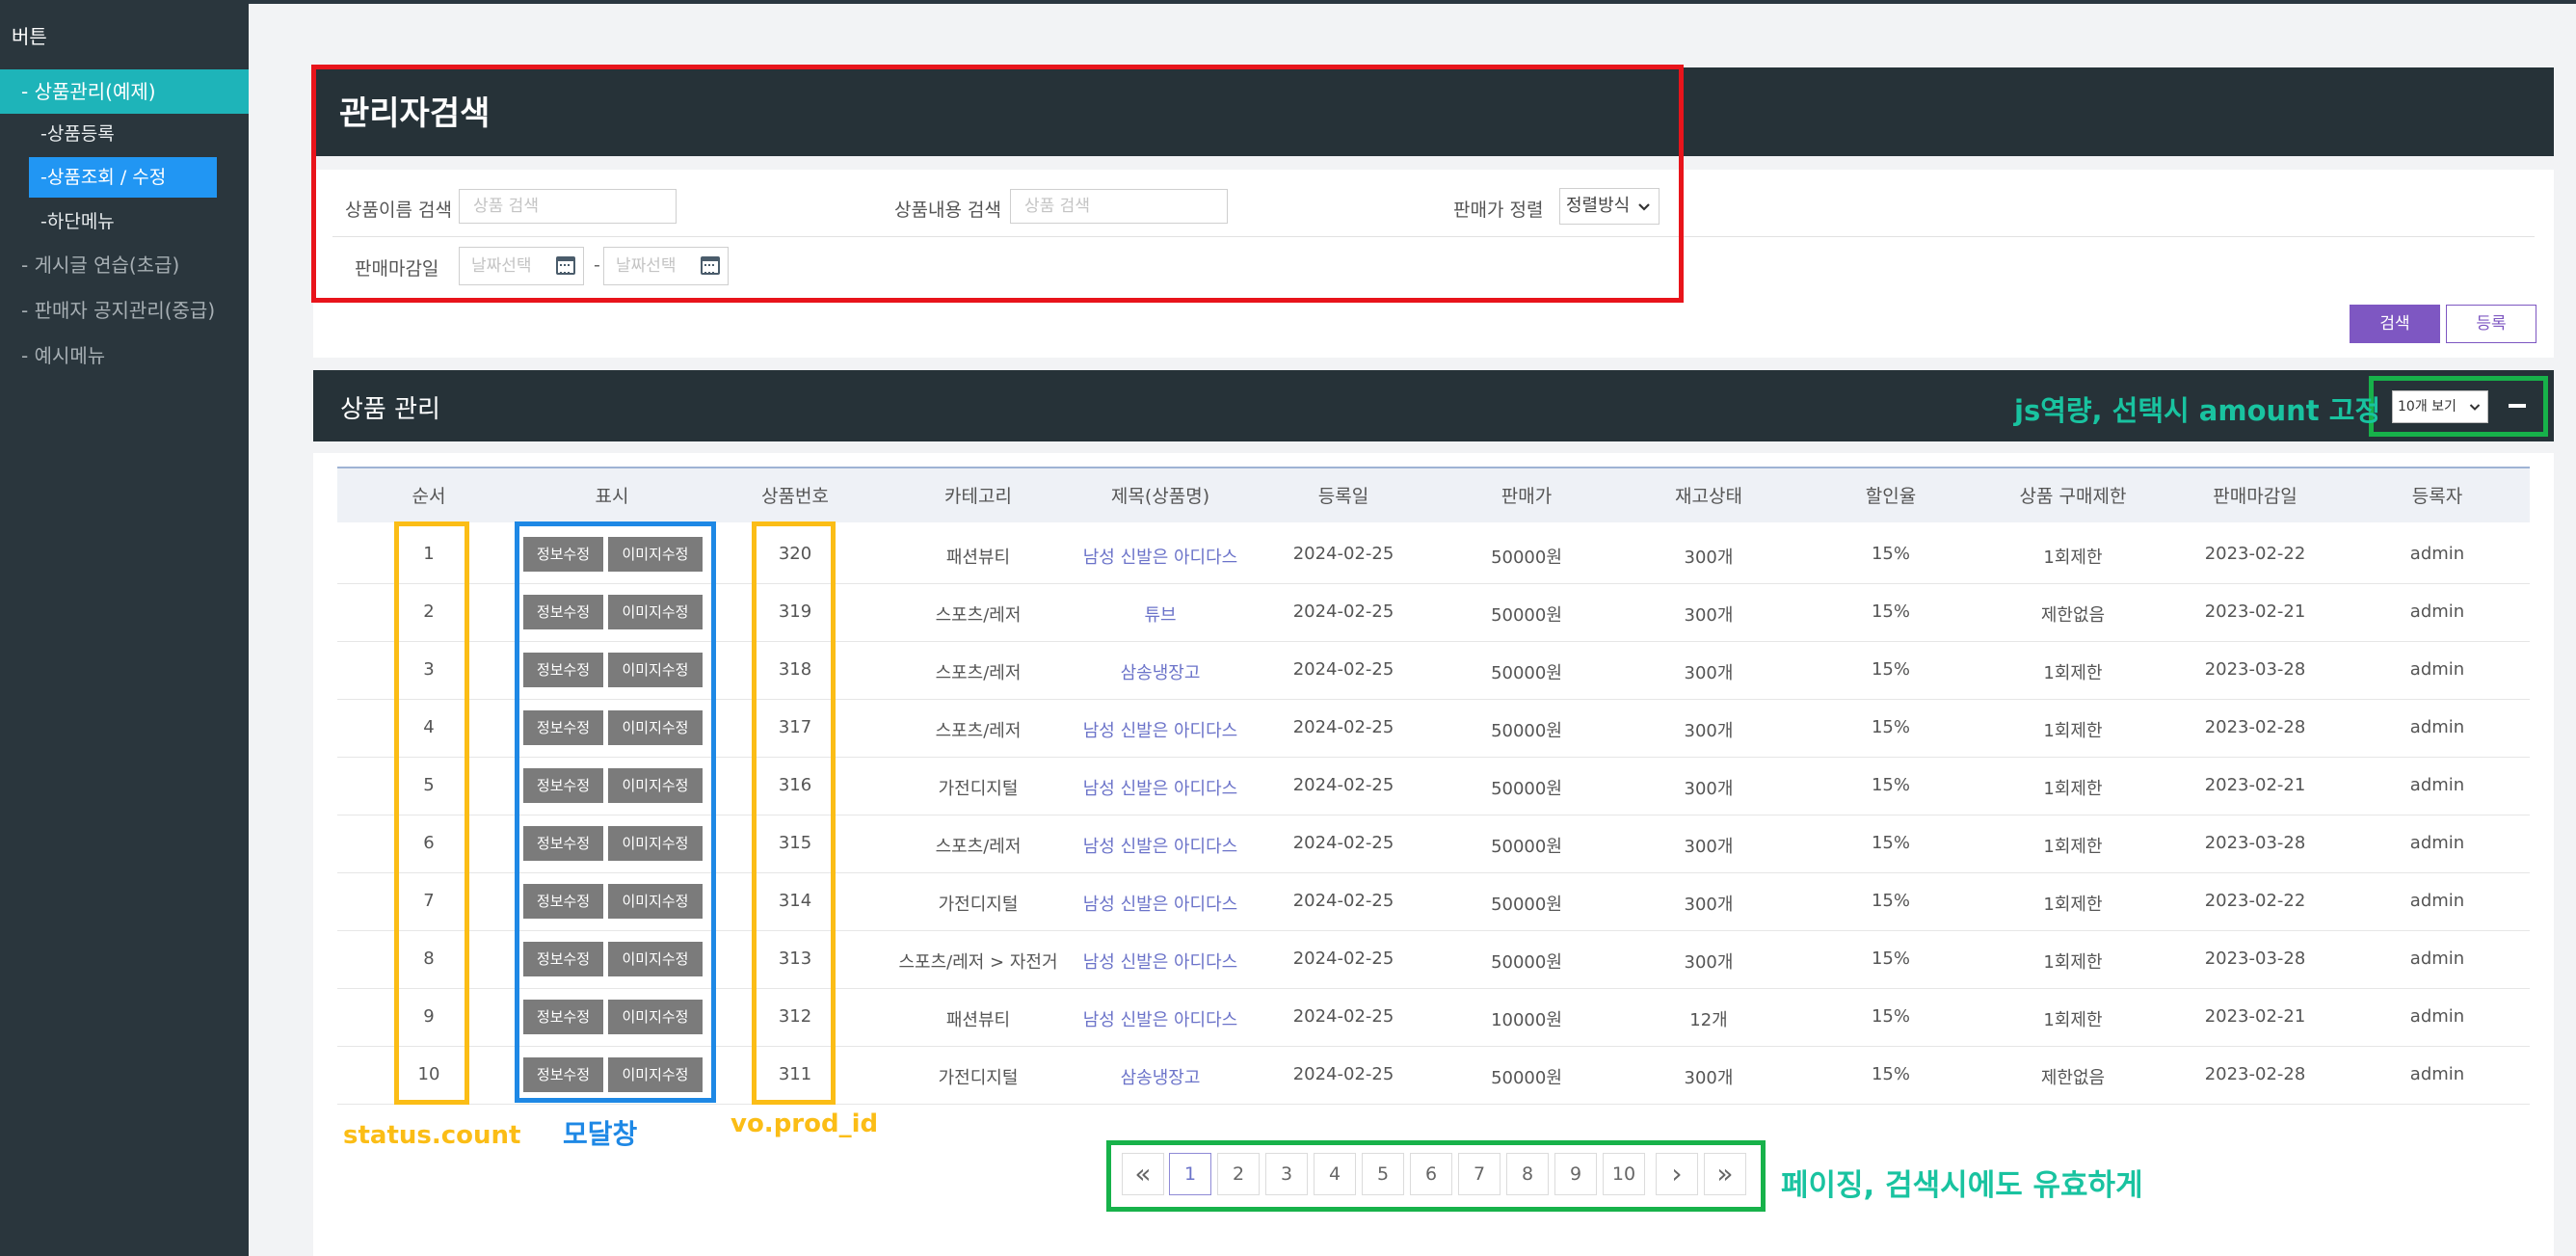 Image resolution: width=2576 pixels, height=1256 pixels. What do you see at coordinates (2437, 497) in the screenshot?
I see `table-header-cell: 등록자` at bounding box center [2437, 497].